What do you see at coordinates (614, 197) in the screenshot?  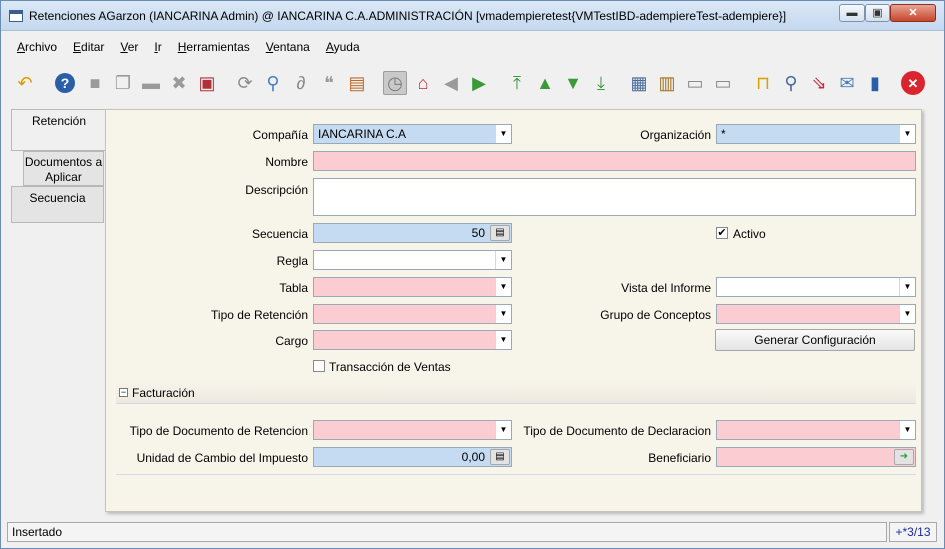 I see `descripcion-input` at bounding box center [614, 197].